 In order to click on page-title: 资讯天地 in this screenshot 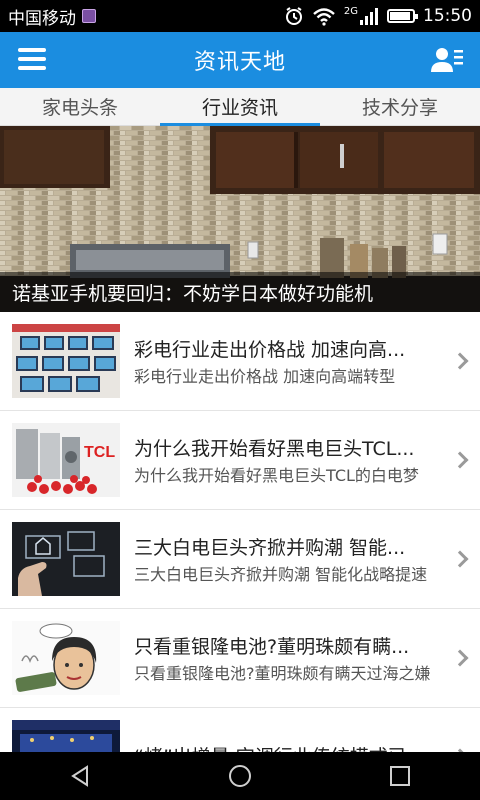, I will do `click(239, 62)`.